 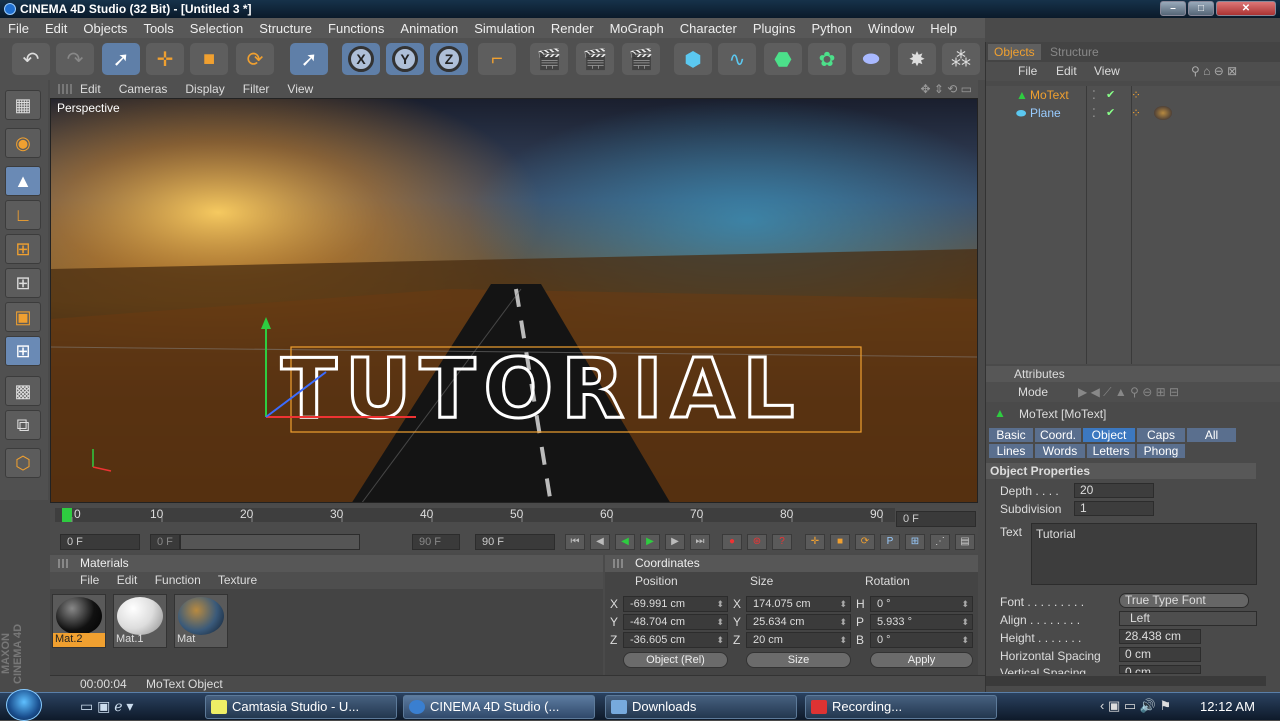 What do you see at coordinates (1136, 114) in the screenshot?
I see `object-row-plane: ⬬ Plane ⁚ ✔ ⁘` at bounding box center [1136, 114].